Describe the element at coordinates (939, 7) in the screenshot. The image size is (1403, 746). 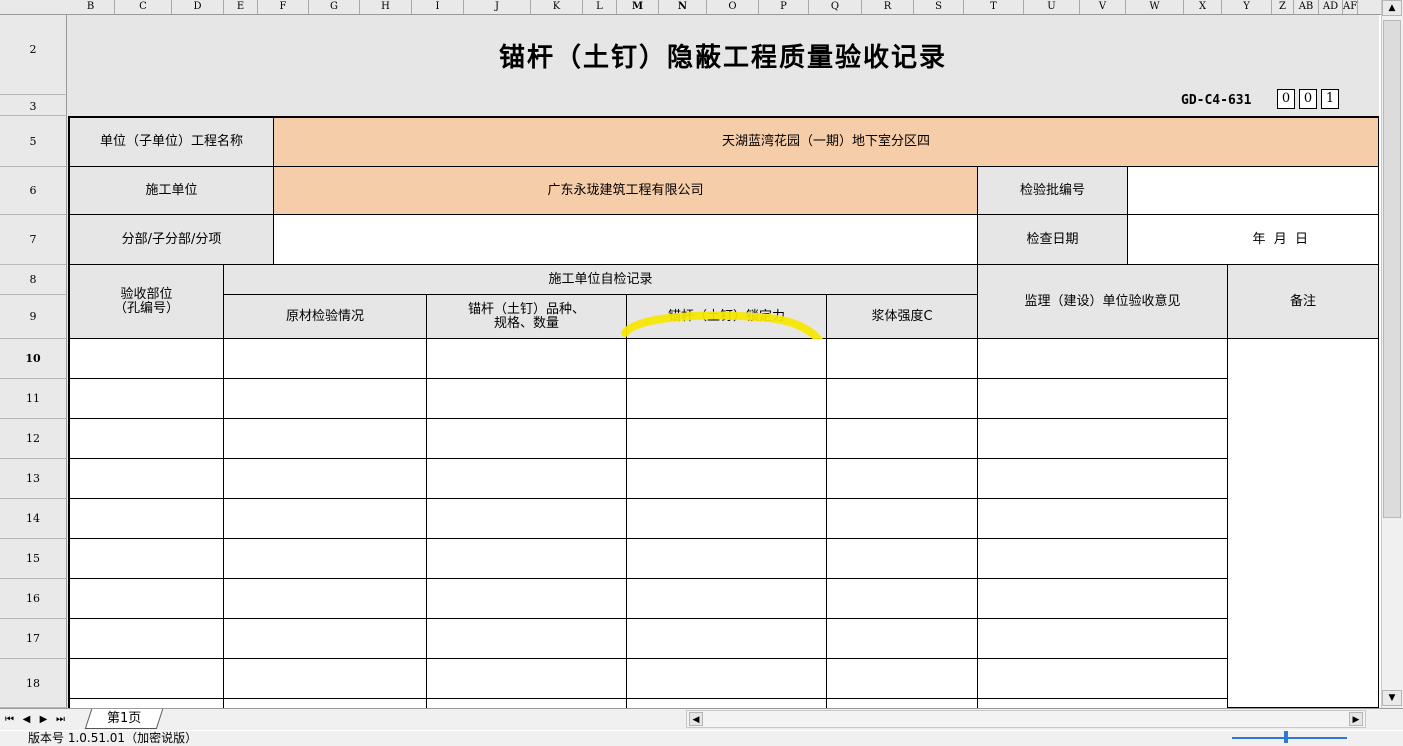
I see `column-header-s: S` at that location.